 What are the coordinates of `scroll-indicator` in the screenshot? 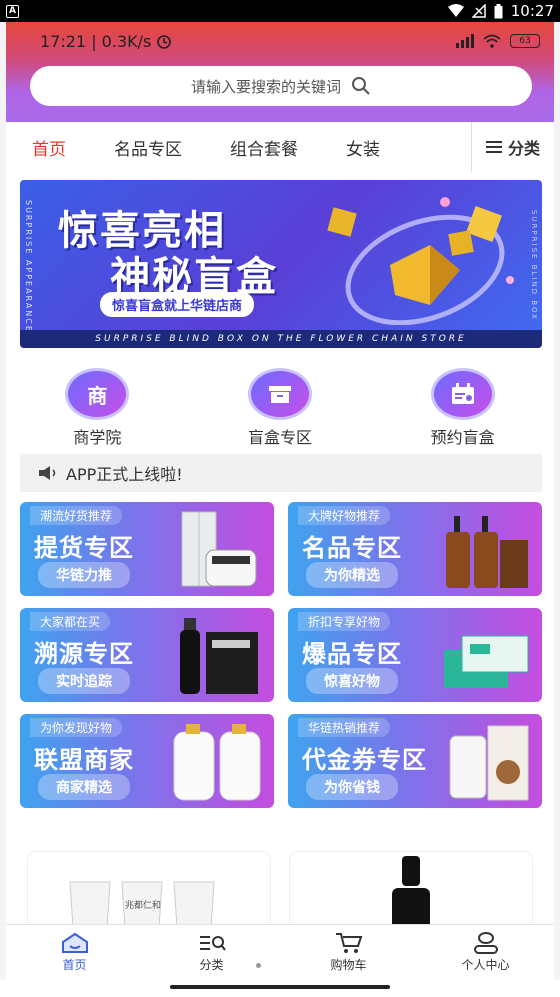 It's located at (258, 965).